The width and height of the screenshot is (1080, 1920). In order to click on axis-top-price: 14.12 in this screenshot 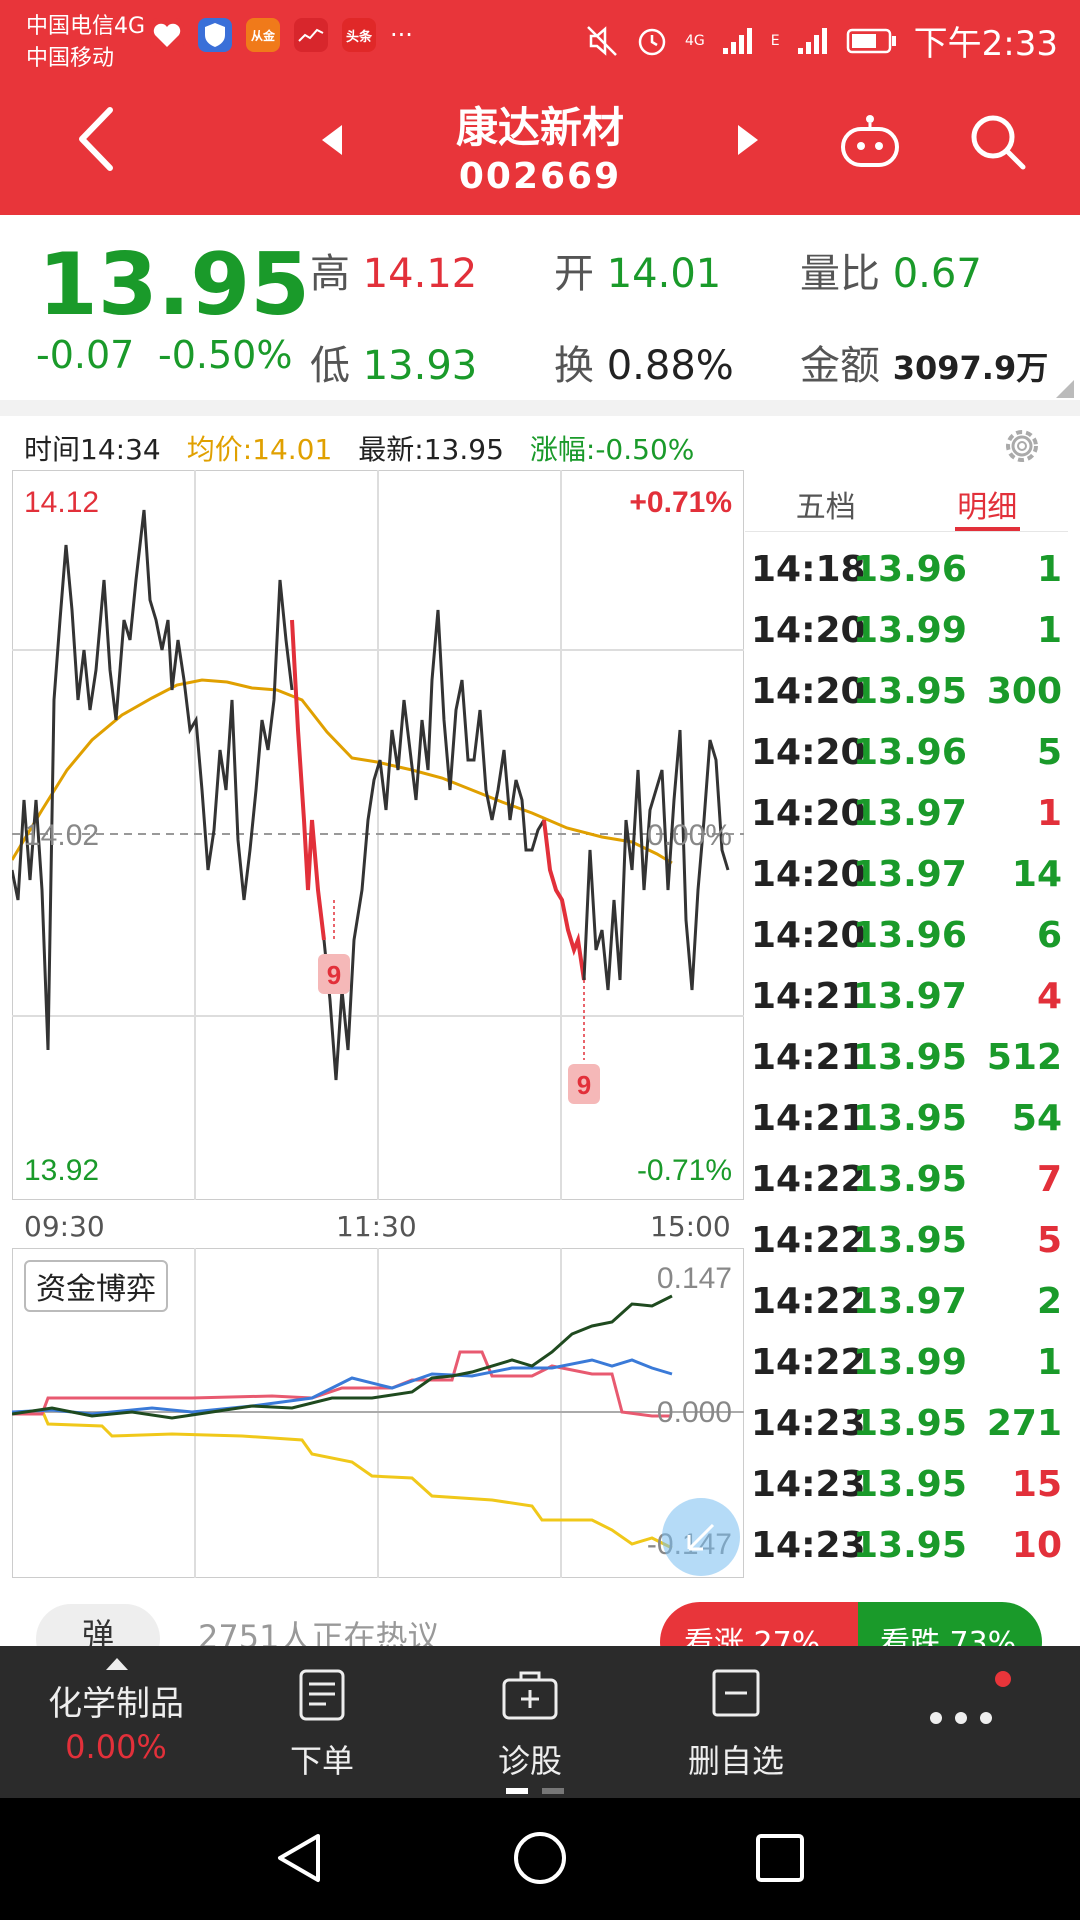, I will do `click(61, 502)`.